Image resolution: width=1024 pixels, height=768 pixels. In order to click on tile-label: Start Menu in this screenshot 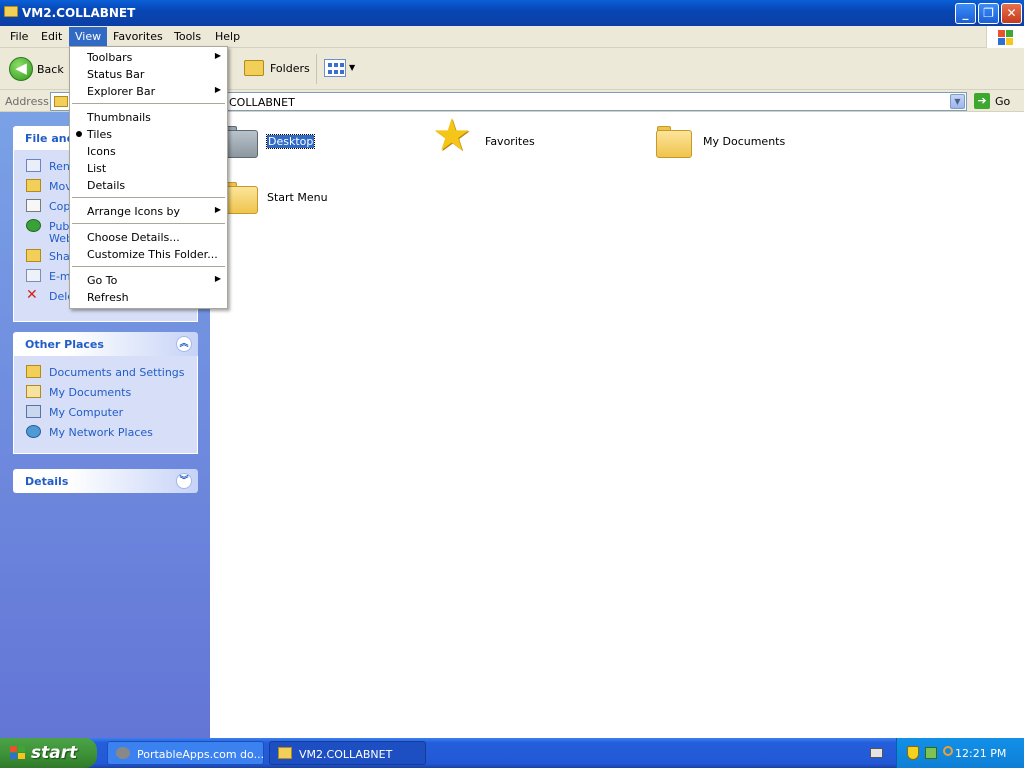, I will do `click(297, 197)`.